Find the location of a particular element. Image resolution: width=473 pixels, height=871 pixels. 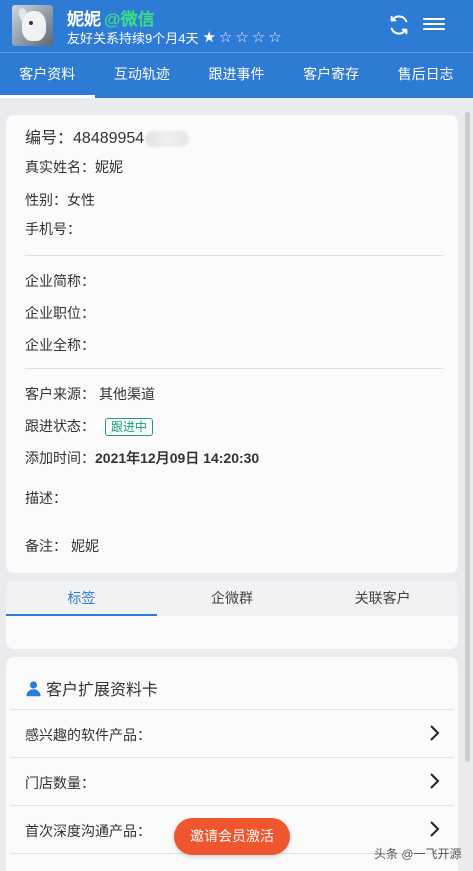

remark-row: 备注： 妮妮 is located at coordinates (62, 546).